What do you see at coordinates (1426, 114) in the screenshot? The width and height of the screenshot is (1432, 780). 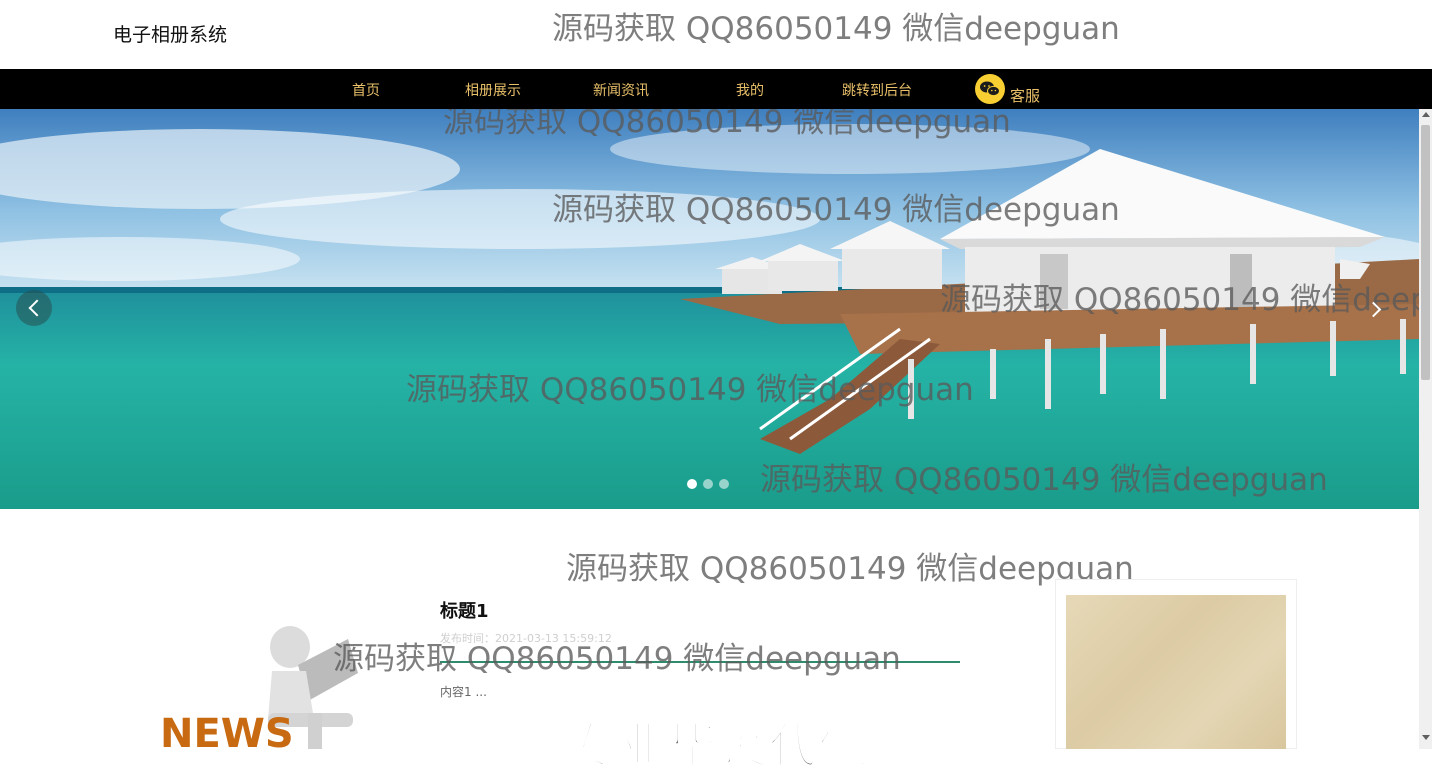 I see `scroll-up-icon` at bounding box center [1426, 114].